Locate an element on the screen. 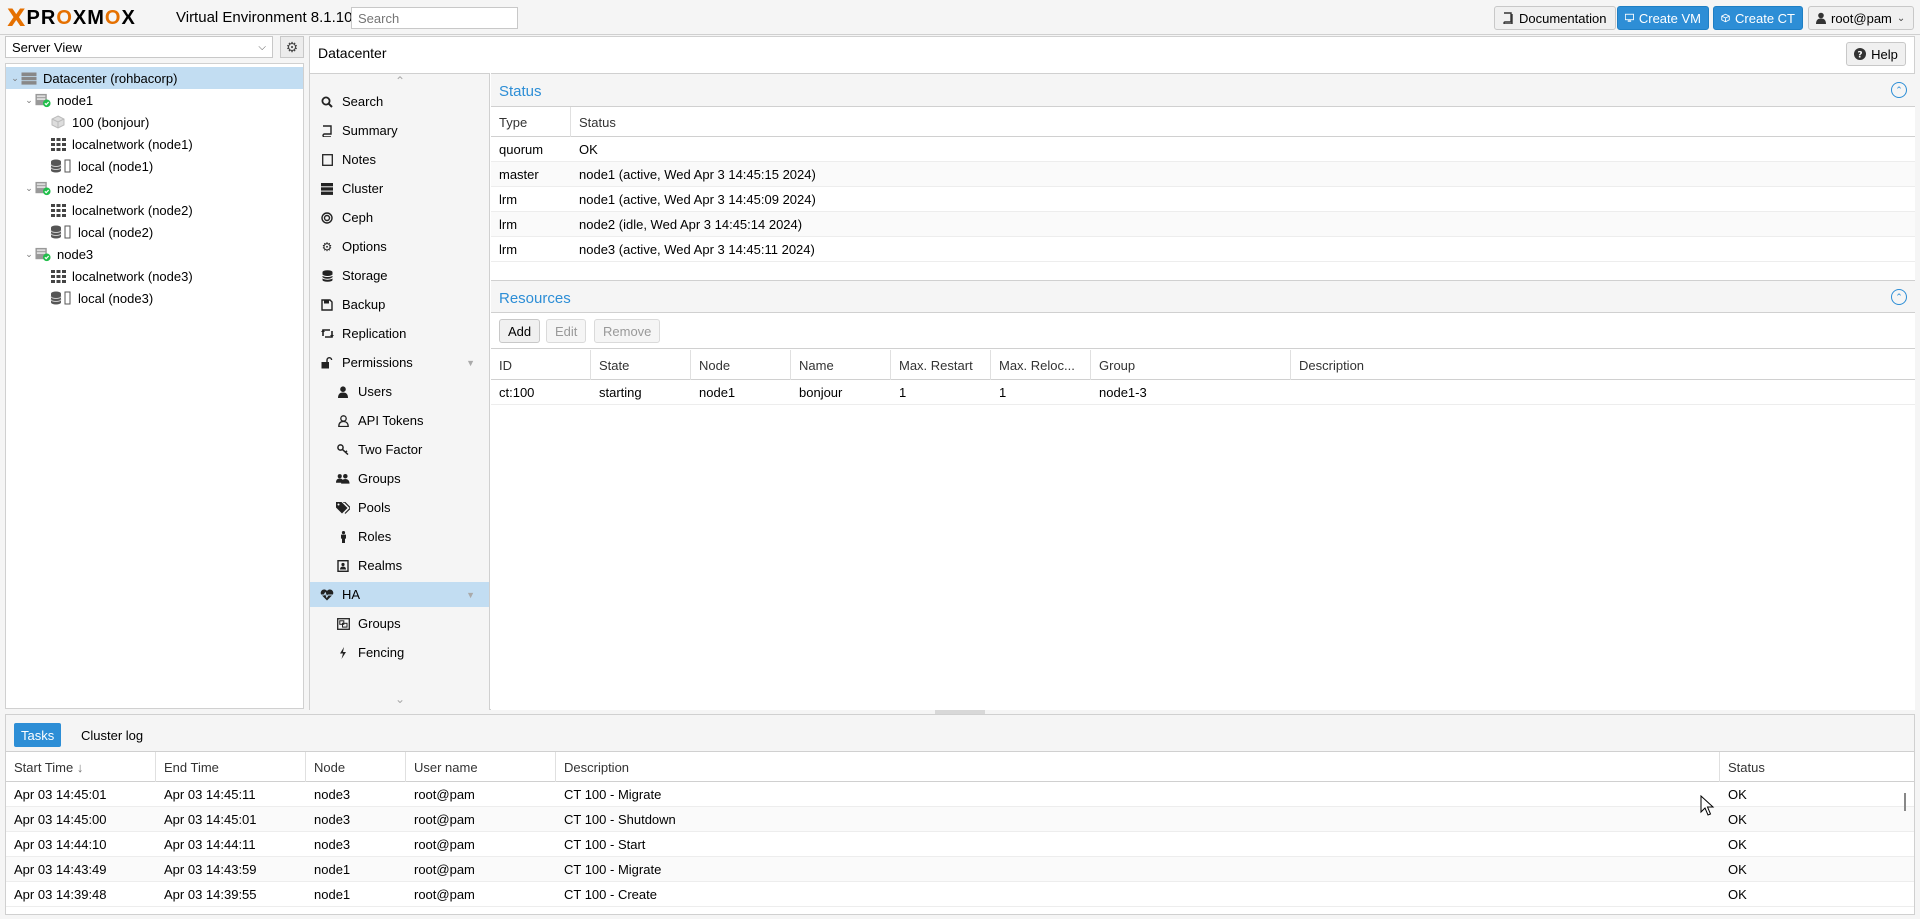 This screenshot has height=919, width=1920. object-group-icon is located at coordinates (343, 623).